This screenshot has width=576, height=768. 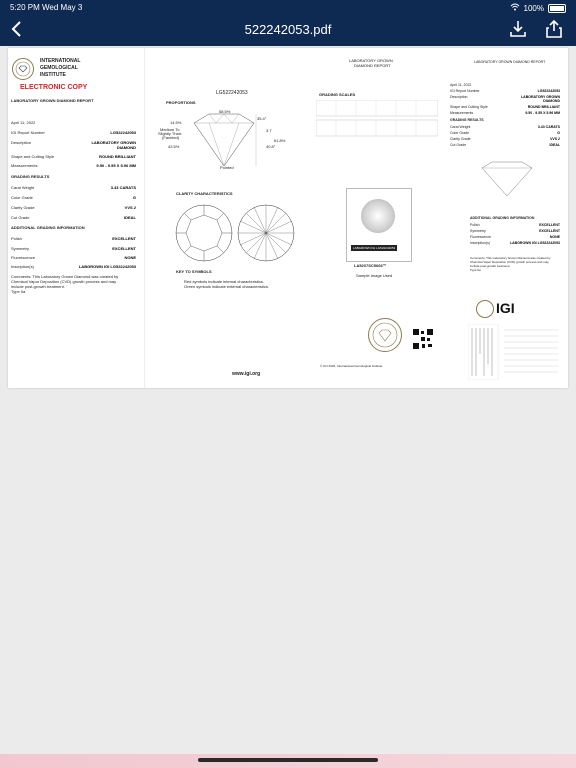 I want to click on additional-label: Symmetry, so click(x=20, y=248).